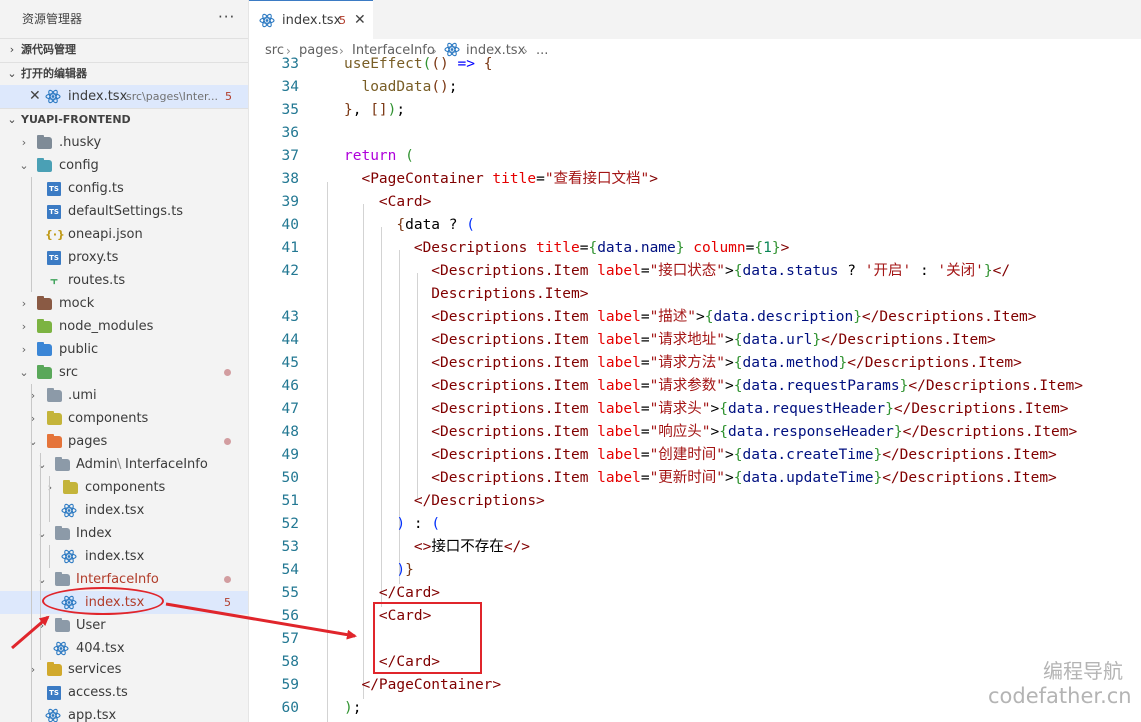 The height and width of the screenshot is (722, 1141). I want to click on watermark-url: codefather.cn, so click(1060, 696).